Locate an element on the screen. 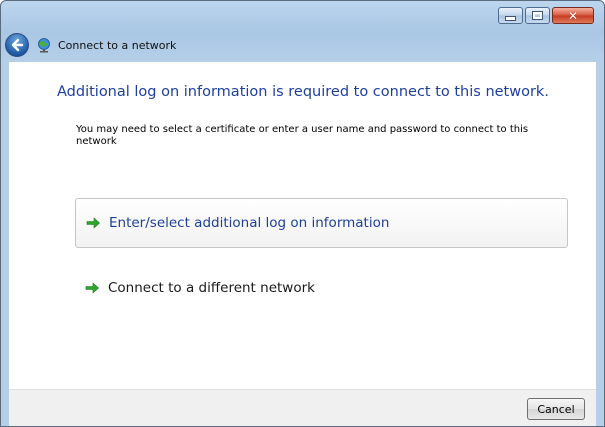  back-arrow-icon is located at coordinates (17, 45).